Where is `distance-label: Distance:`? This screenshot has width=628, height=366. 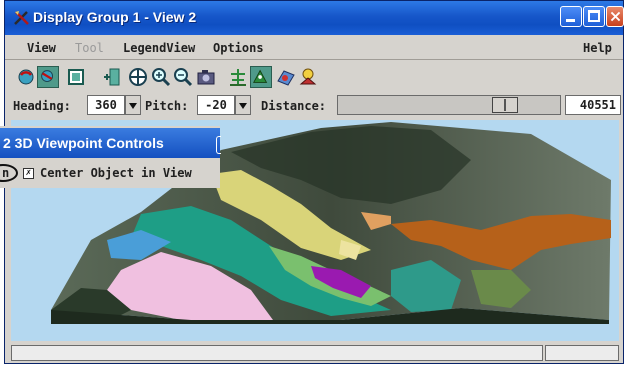
distance-label: Distance: is located at coordinates (294, 106).